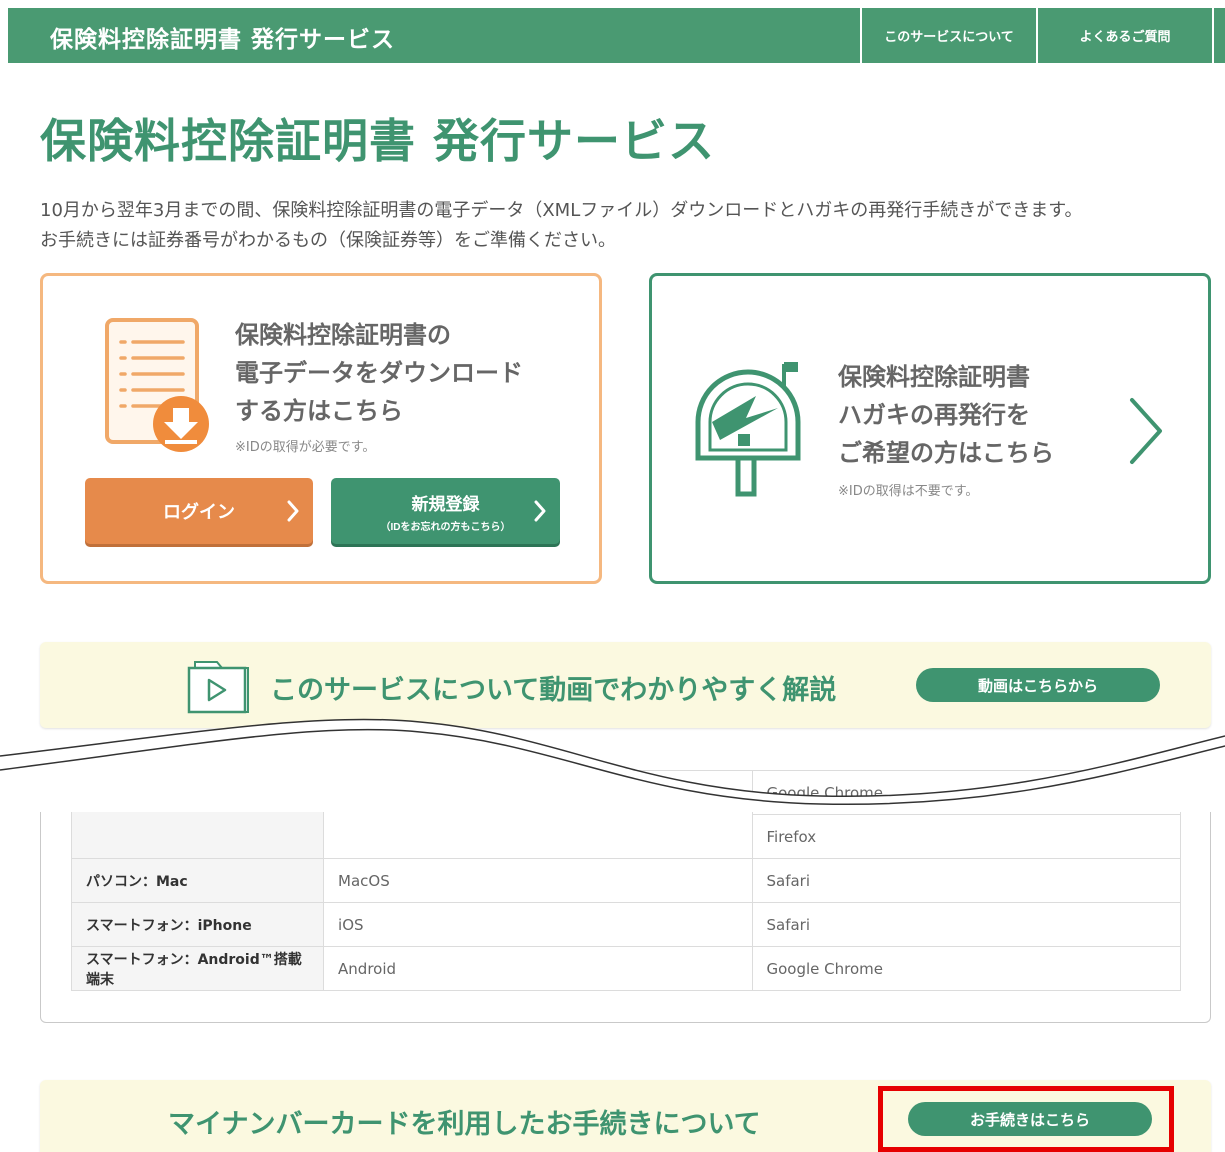  What do you see at coordinates (538, 924) in the screenshot?
I see `table-cell: iOS` at bounding box center [538, 924].